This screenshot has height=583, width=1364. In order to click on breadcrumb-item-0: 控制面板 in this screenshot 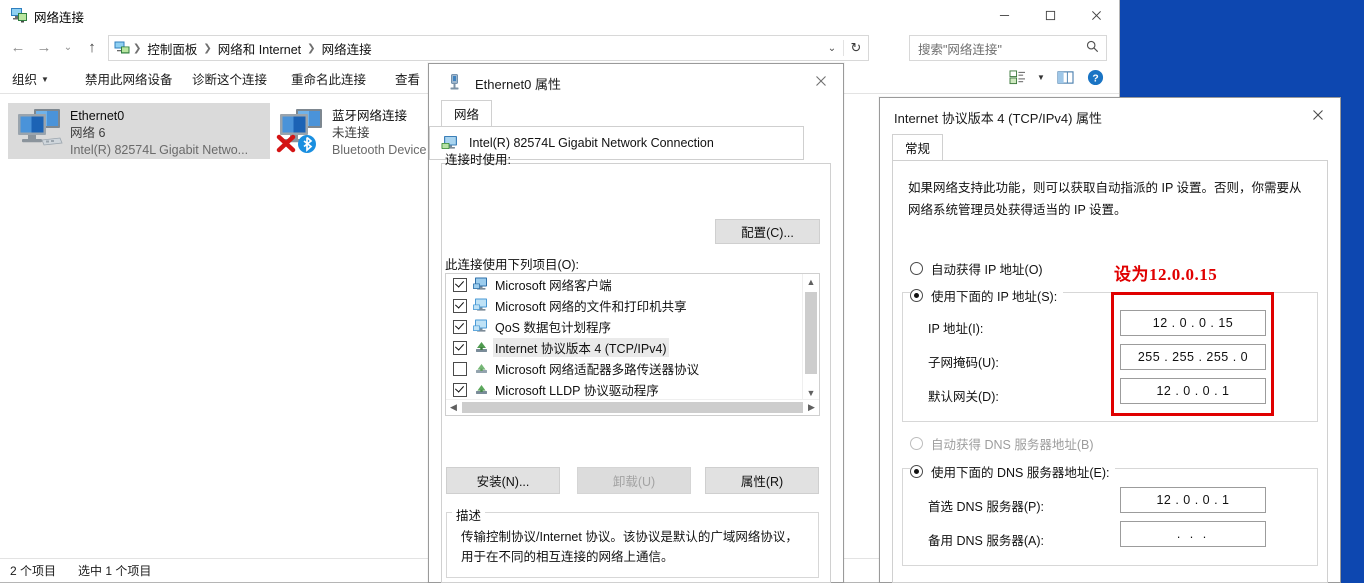, I will do `click(172, 48)`.